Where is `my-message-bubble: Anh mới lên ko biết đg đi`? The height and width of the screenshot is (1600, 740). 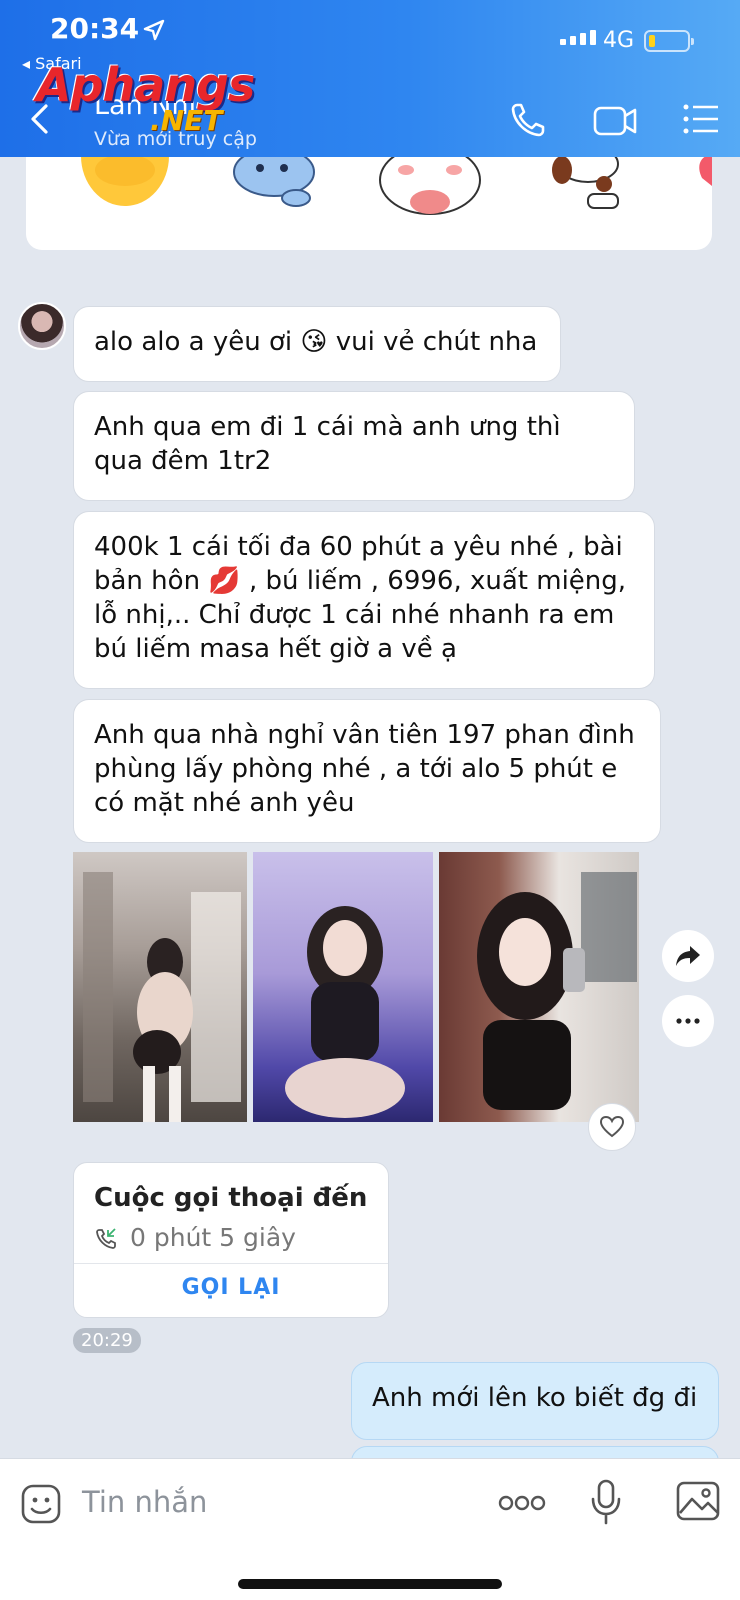 my-message-bubble: Anh mới lên ko biết đg đi is located at coordinates (535, 1401).